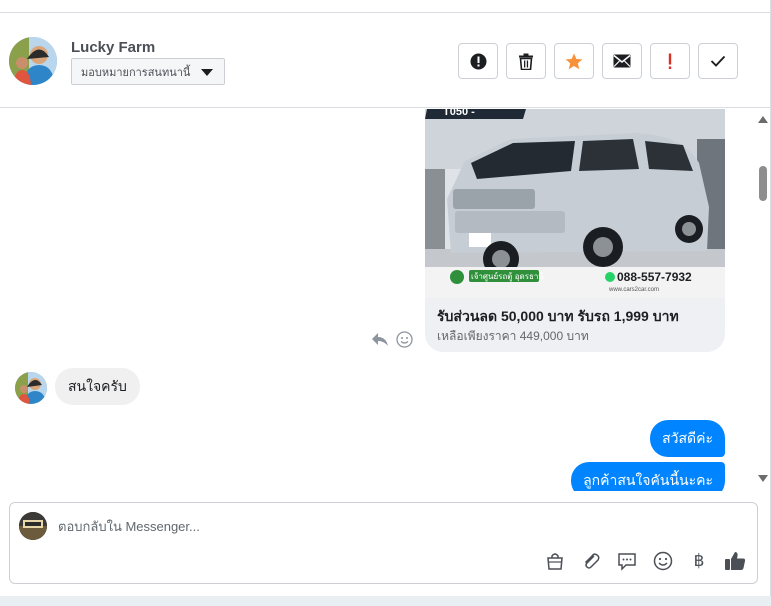 The image size is (771, 606). What do you see at coordinates (33, 526) in the screenshot?
I see `page-avatar` at bounding box center [33, 526].